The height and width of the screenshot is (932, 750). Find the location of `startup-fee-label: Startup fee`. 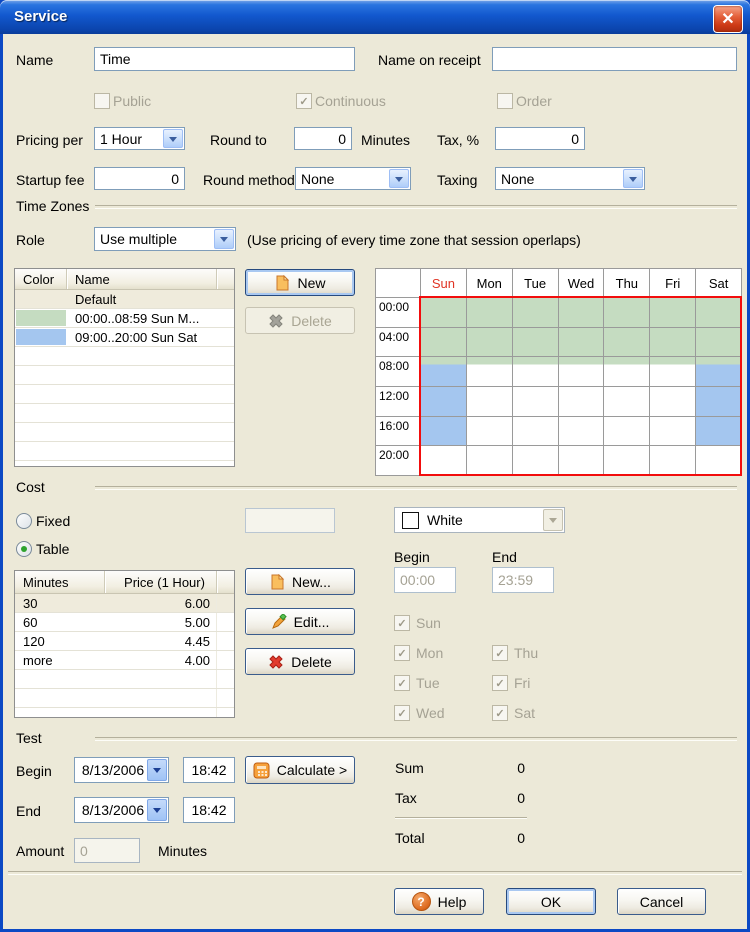

startup-fee-label: Startup fee is located at coordinates (50, 180).